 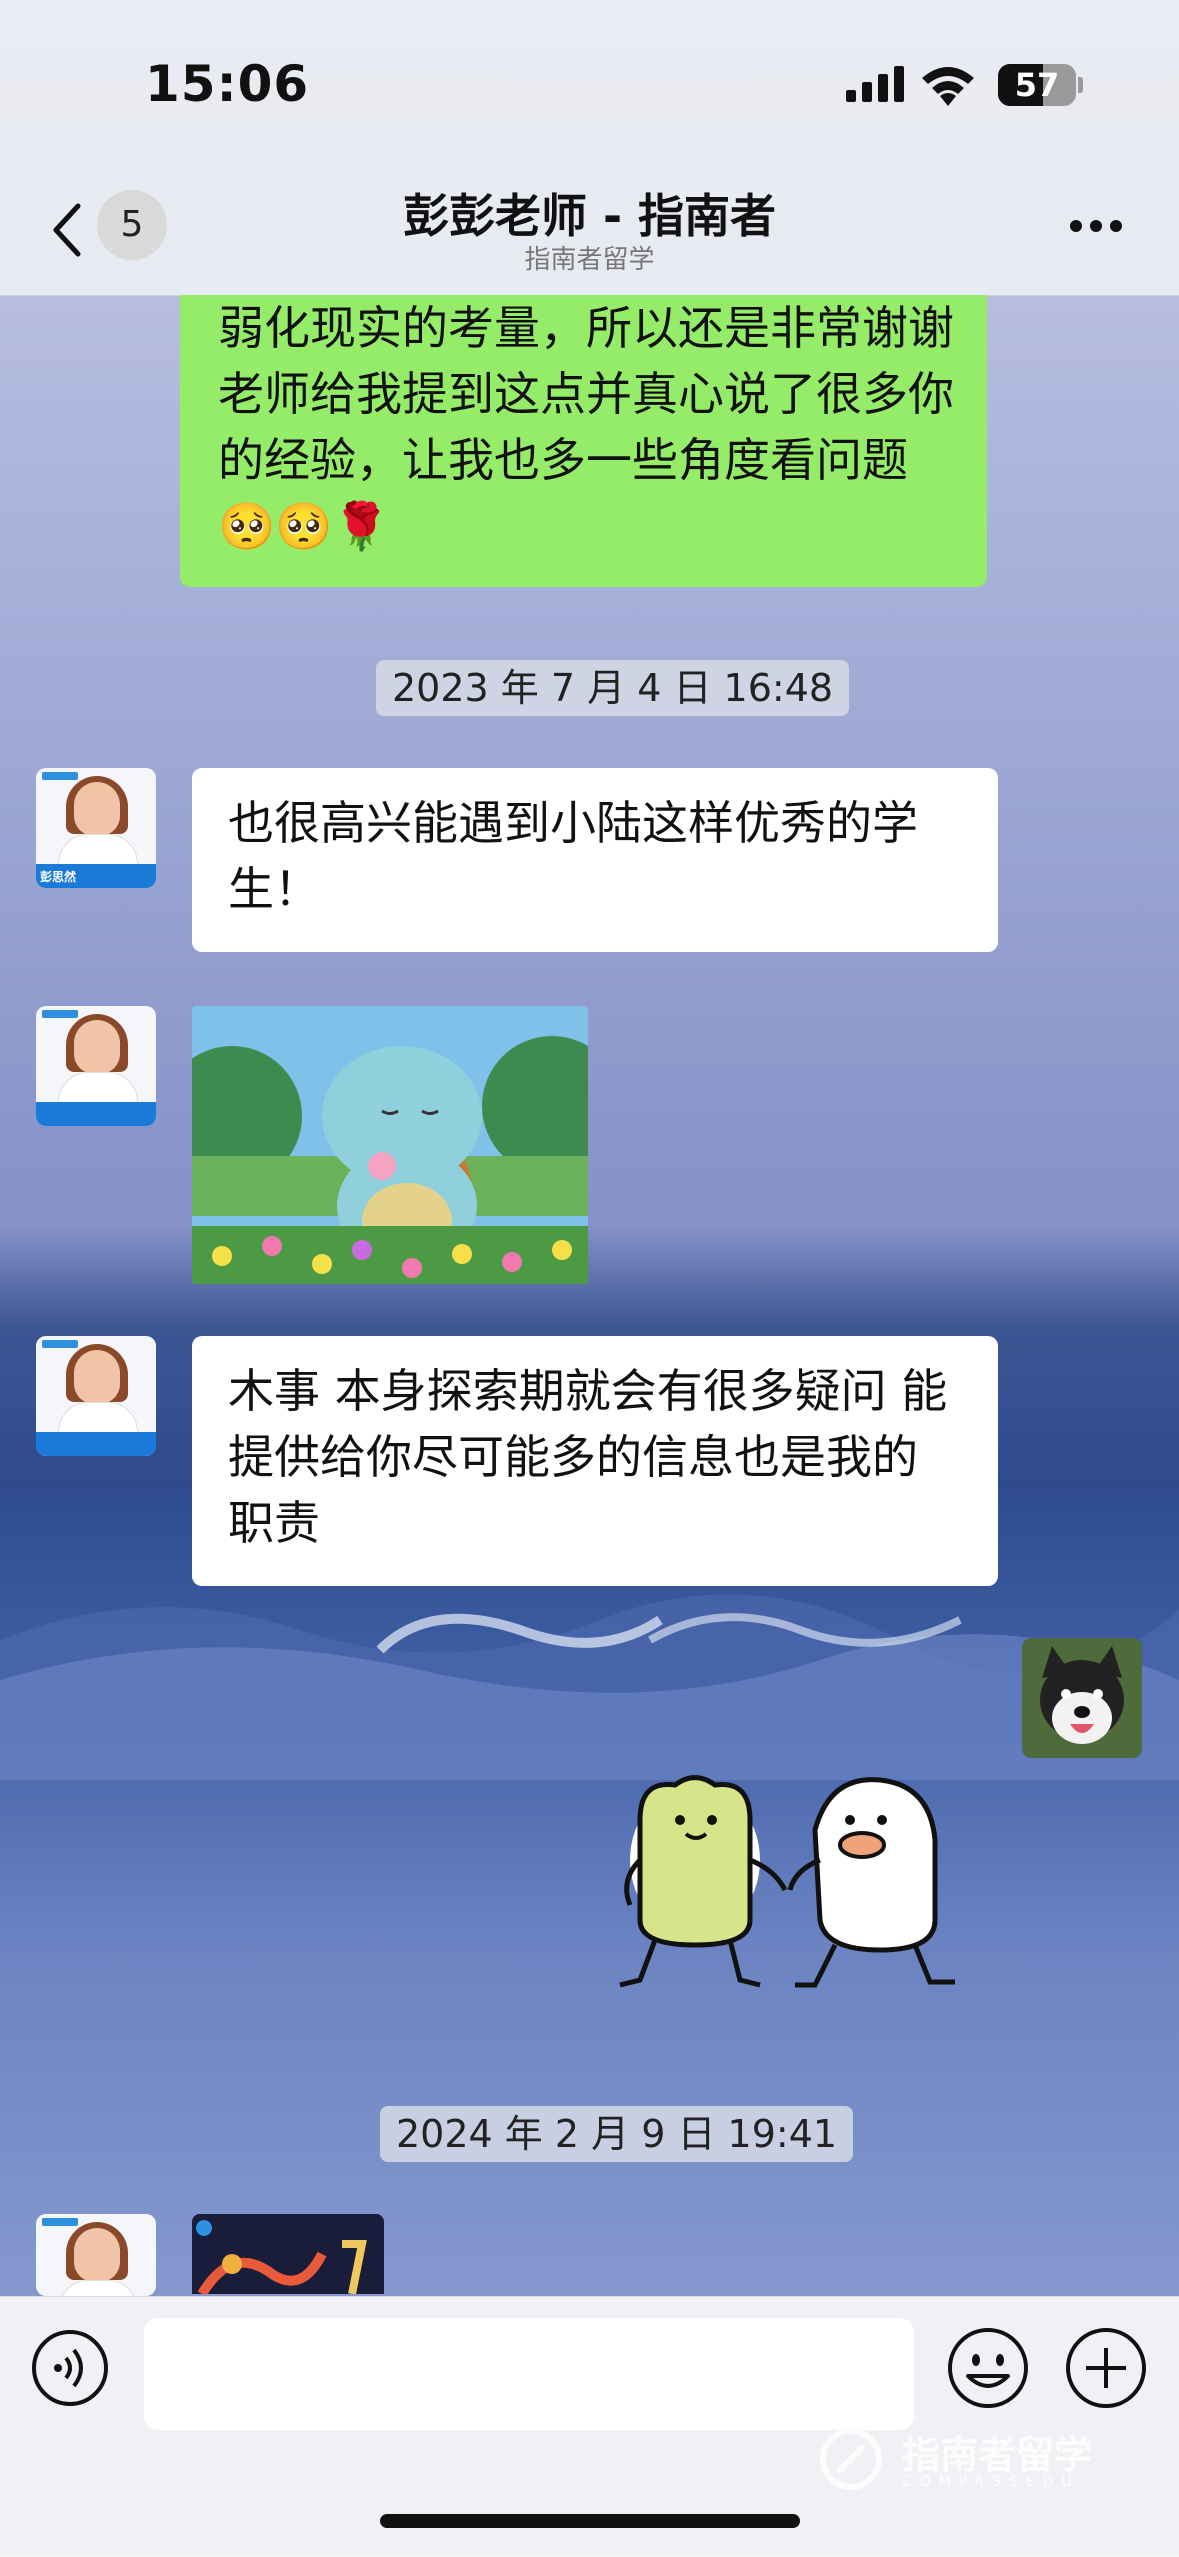 I want to click on status-bar: 15:06 57, so click(x=589, y=90).